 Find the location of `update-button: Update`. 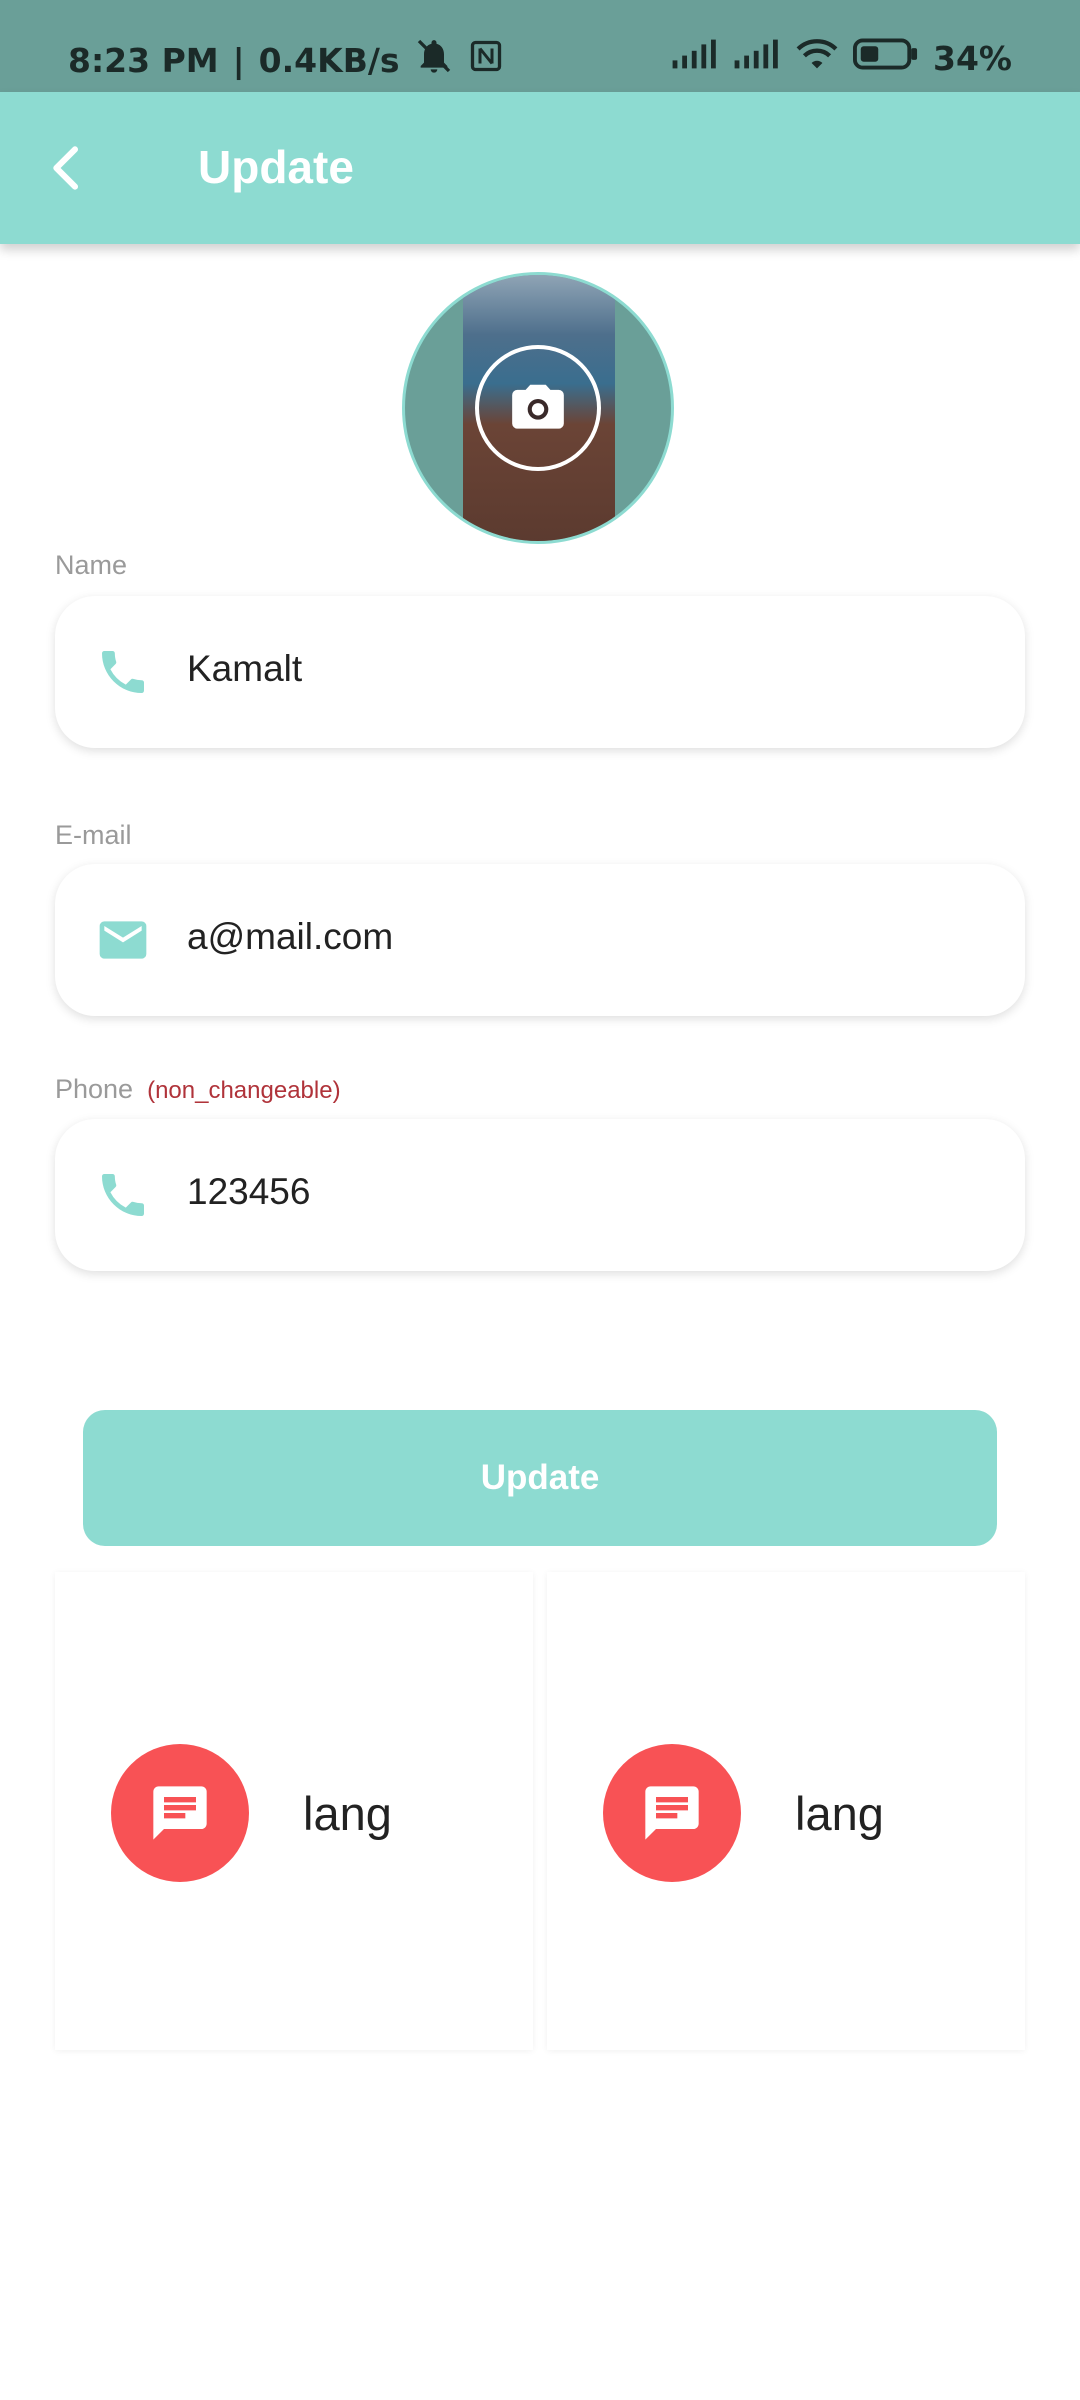

update-button: Update is located at coordinates (540, 1478).